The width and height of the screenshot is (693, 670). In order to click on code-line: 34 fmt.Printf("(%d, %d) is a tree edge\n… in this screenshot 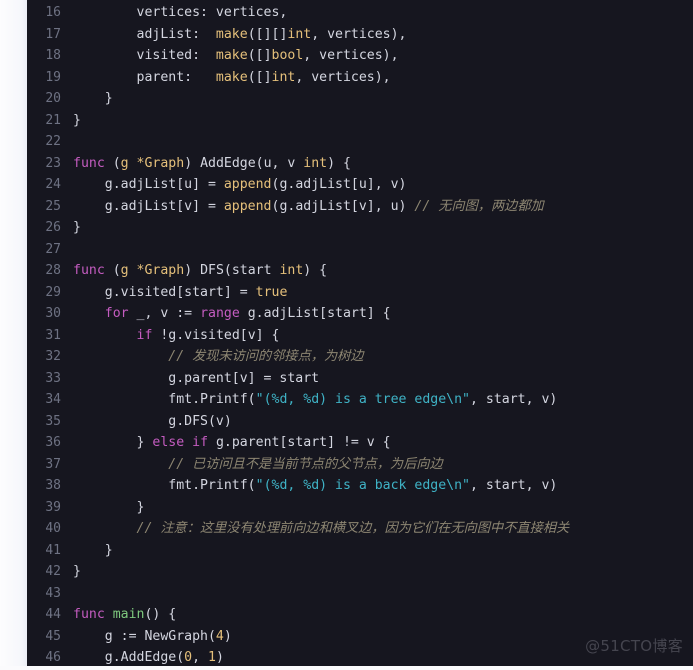, I will do `click(360, 400)`.